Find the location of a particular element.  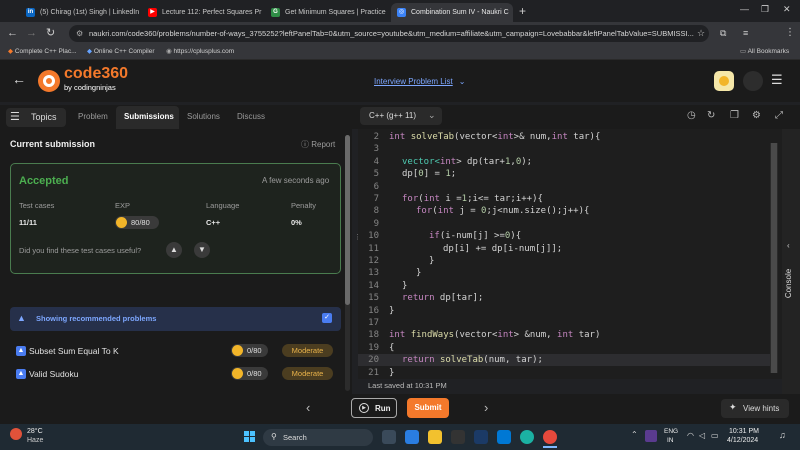

code-line: int solveTab(vector<int>& num,int tar){ is located at coordinates (495, 137).